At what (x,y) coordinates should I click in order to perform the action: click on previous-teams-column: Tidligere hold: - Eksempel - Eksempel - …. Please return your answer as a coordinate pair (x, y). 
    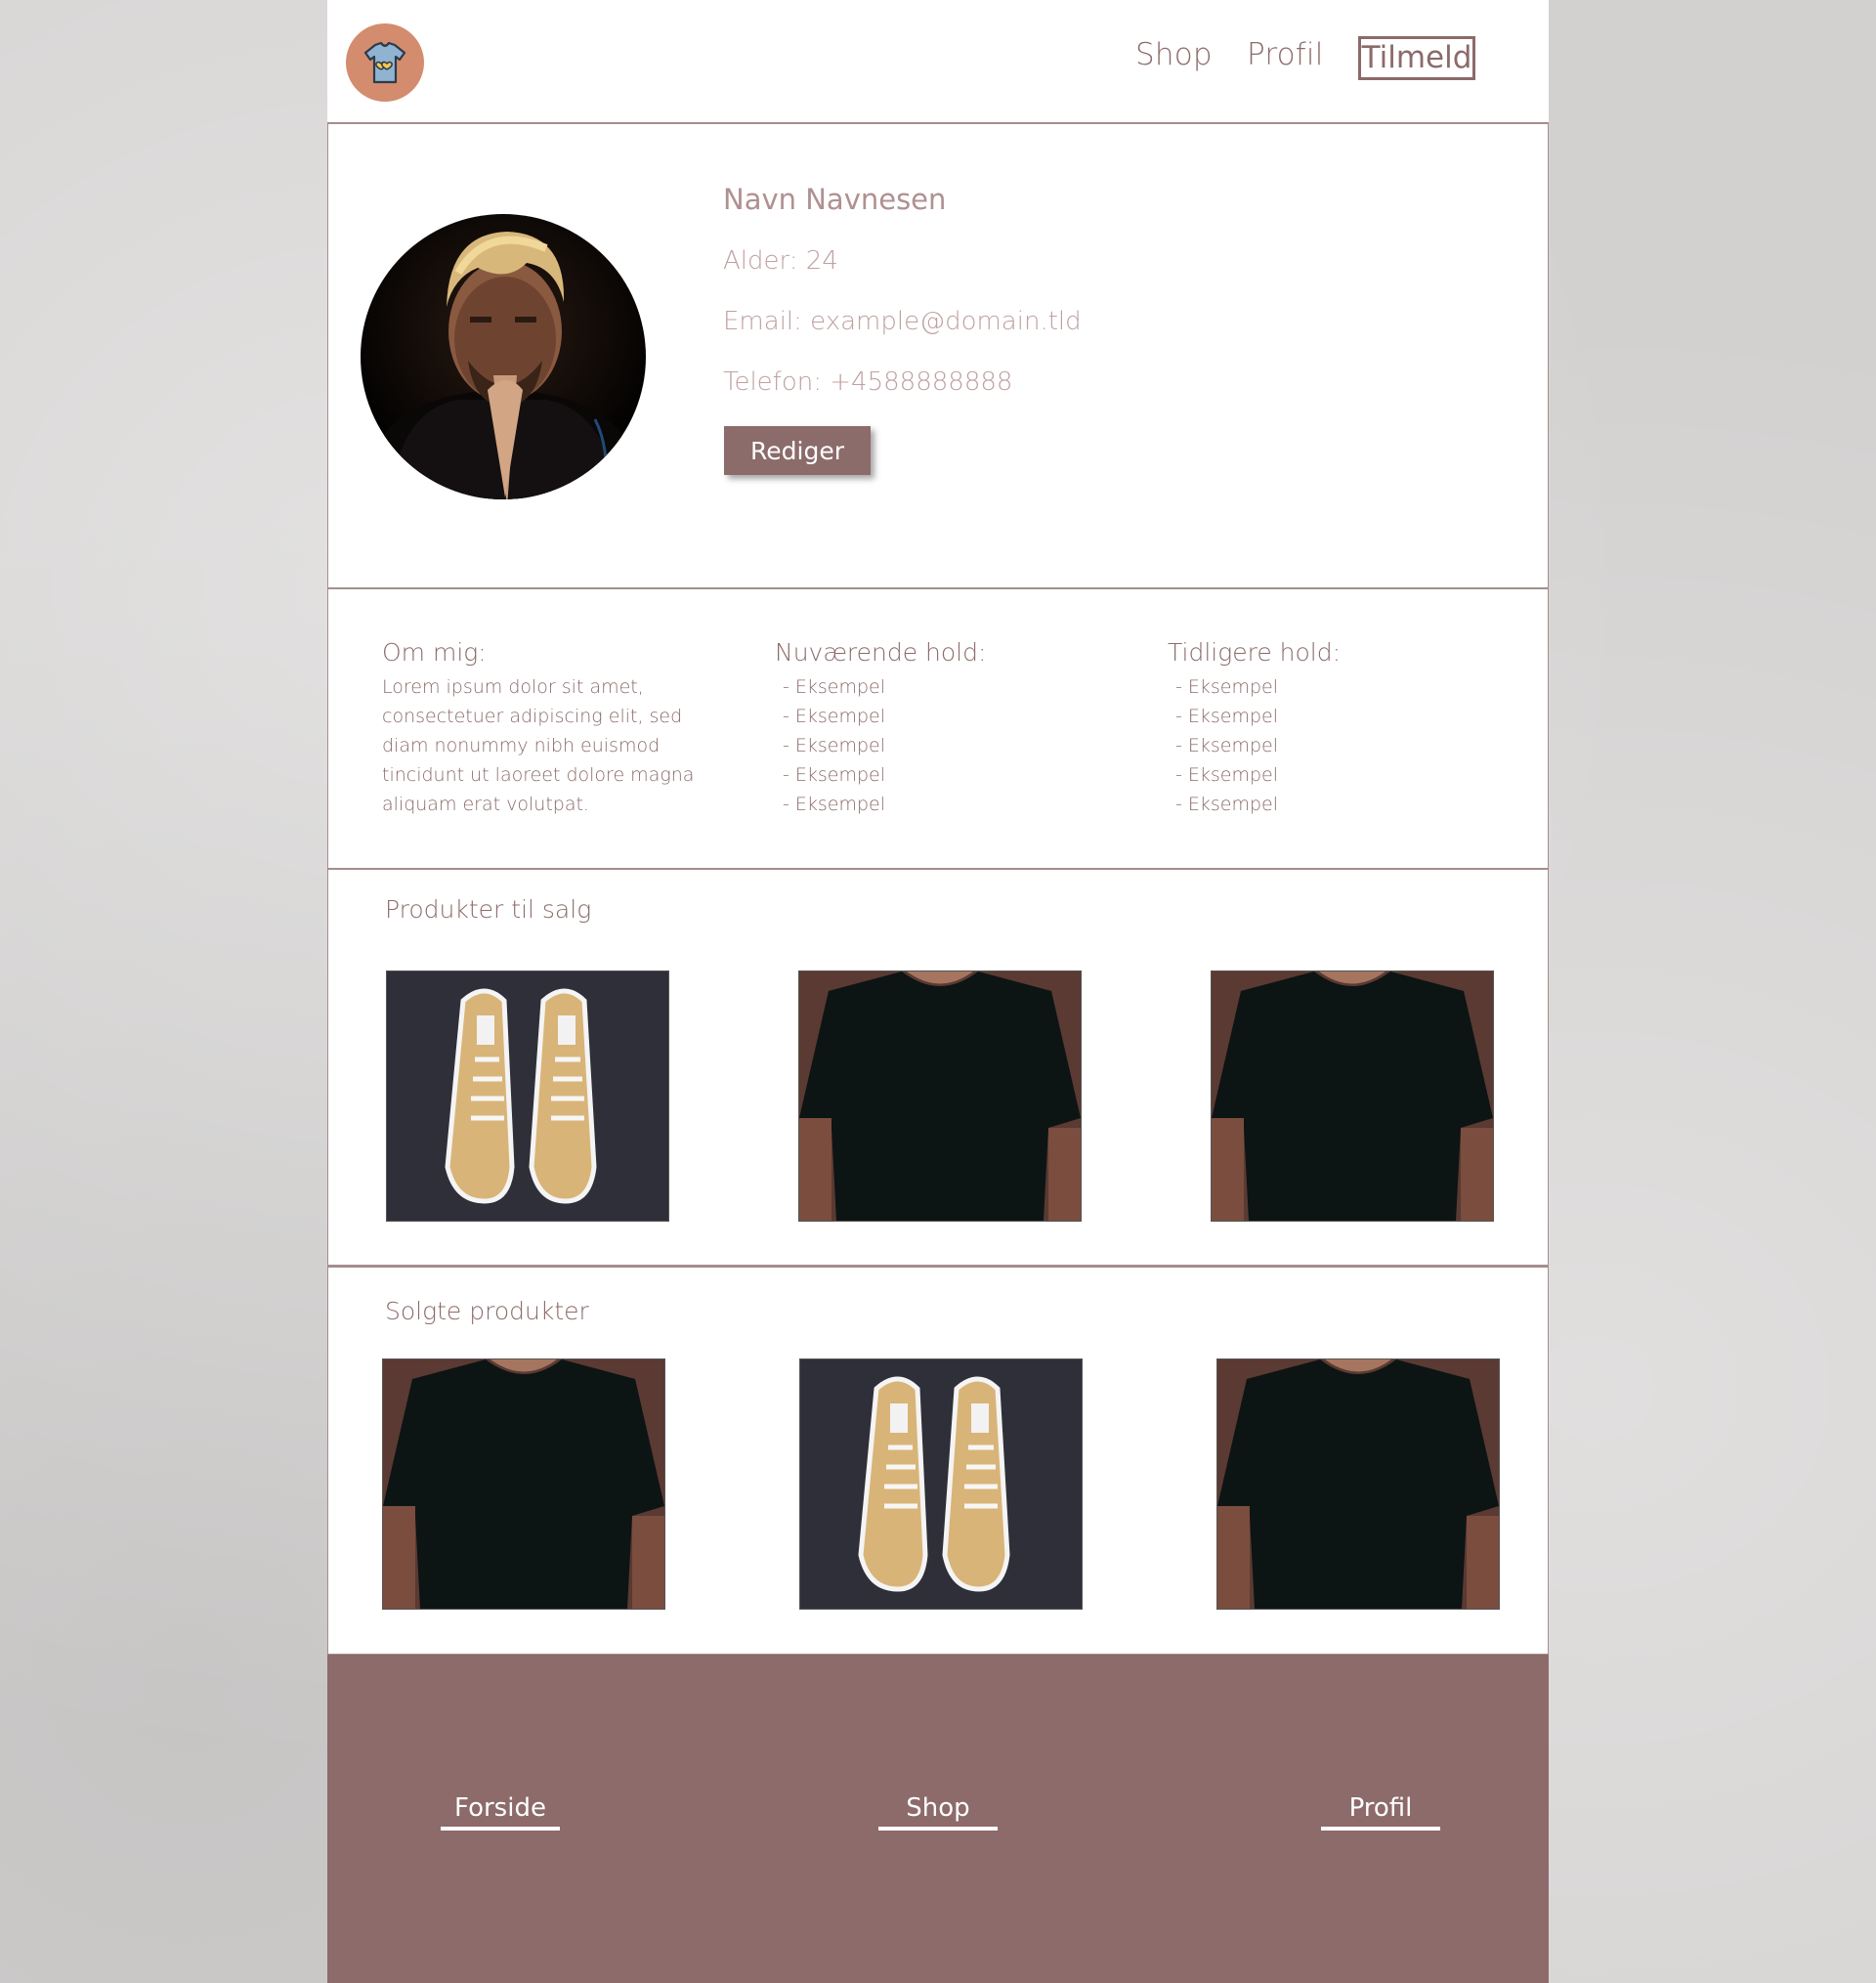
    Looking at the image, I should click on (1254, 728).